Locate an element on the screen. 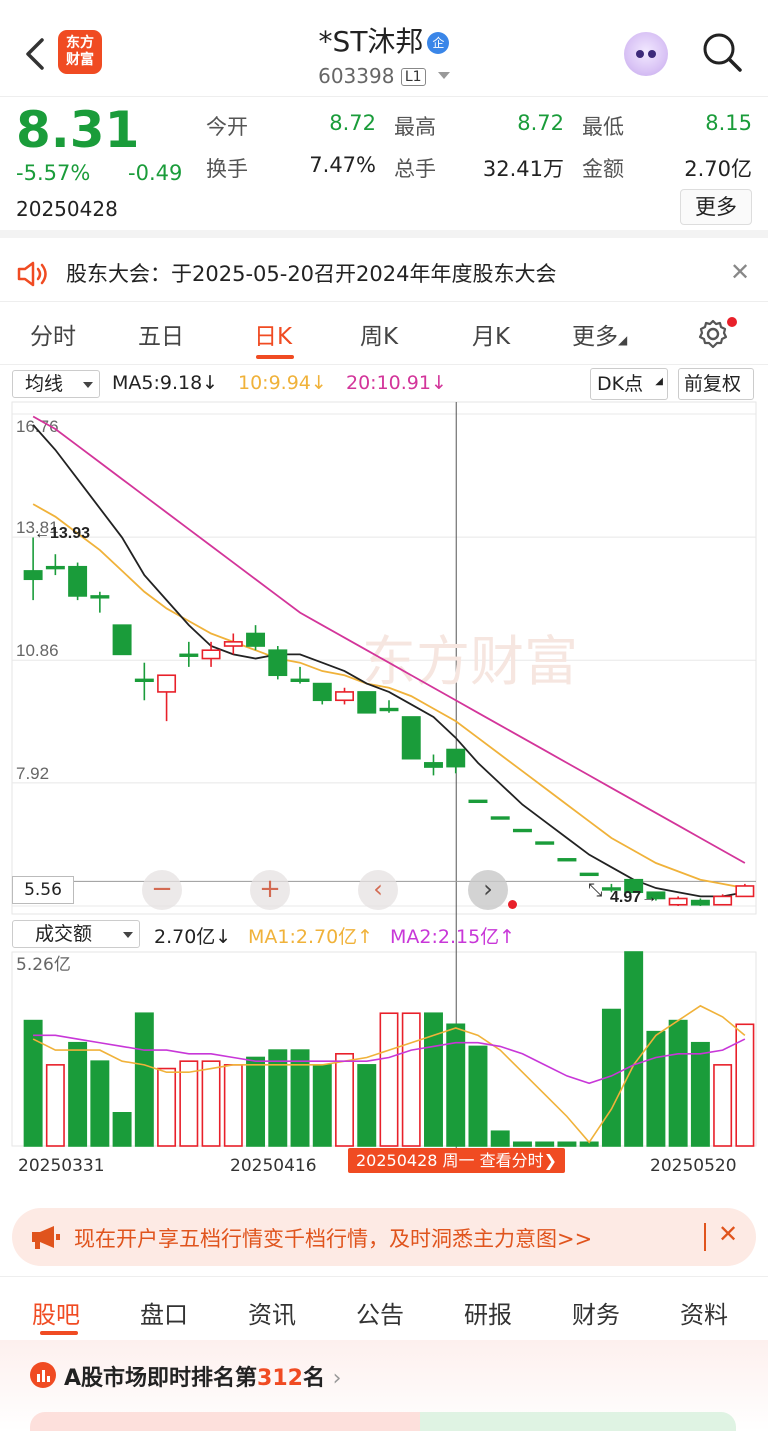 The height and width of the screenshot is (1431, 768). crosshair-date-tooltip: 20250428 周一 查看分时❯ is located at coordinates (457, 1160).